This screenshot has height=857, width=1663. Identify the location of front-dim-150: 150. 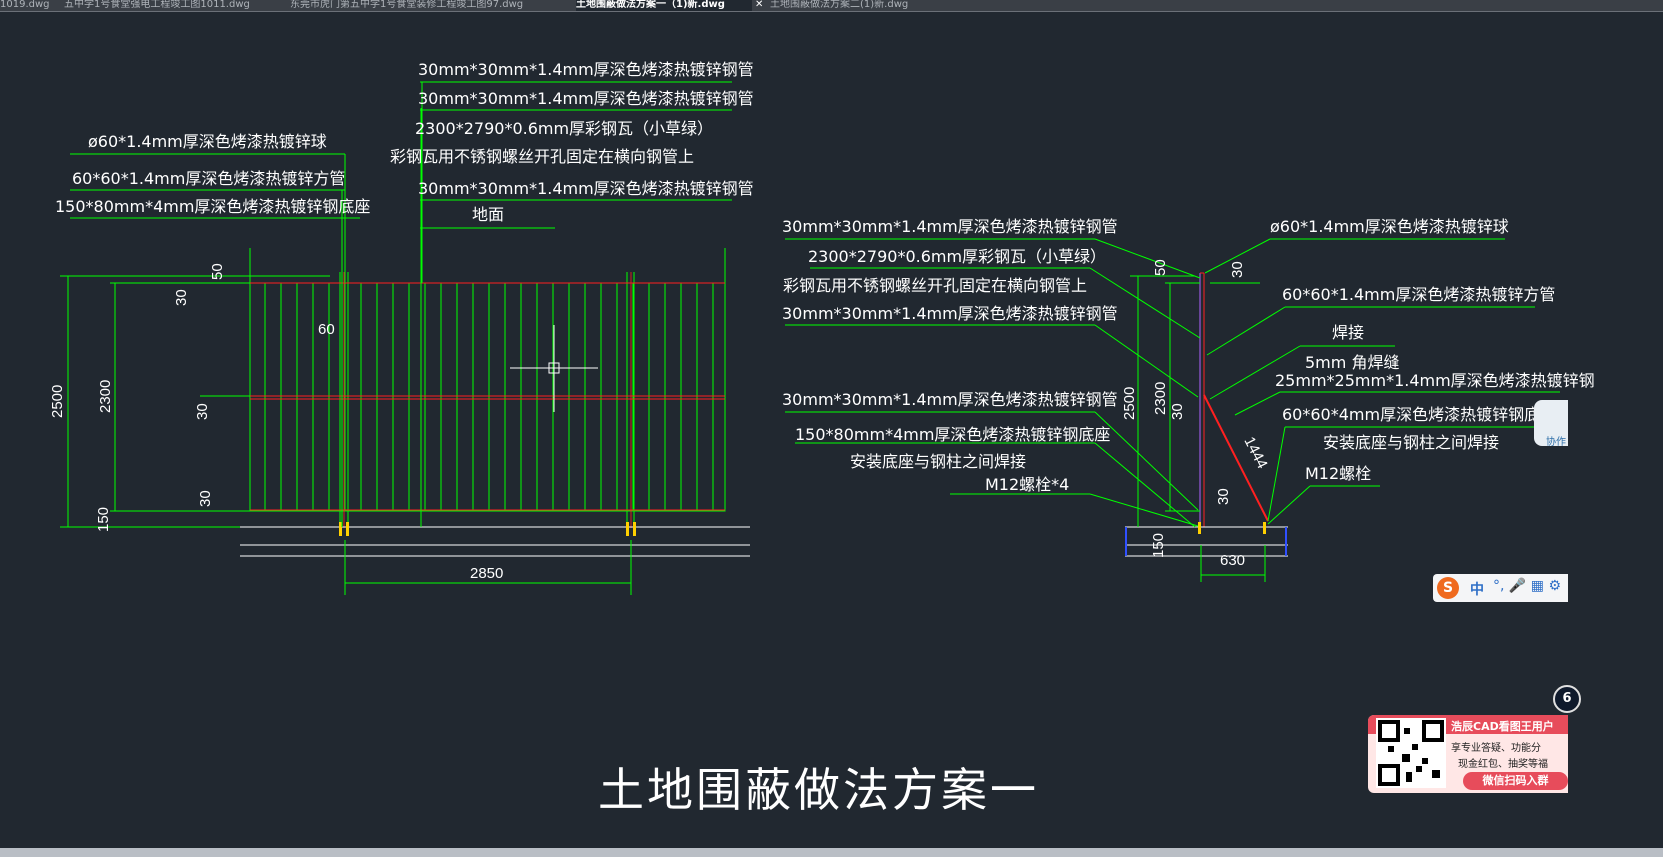
(103, 519).